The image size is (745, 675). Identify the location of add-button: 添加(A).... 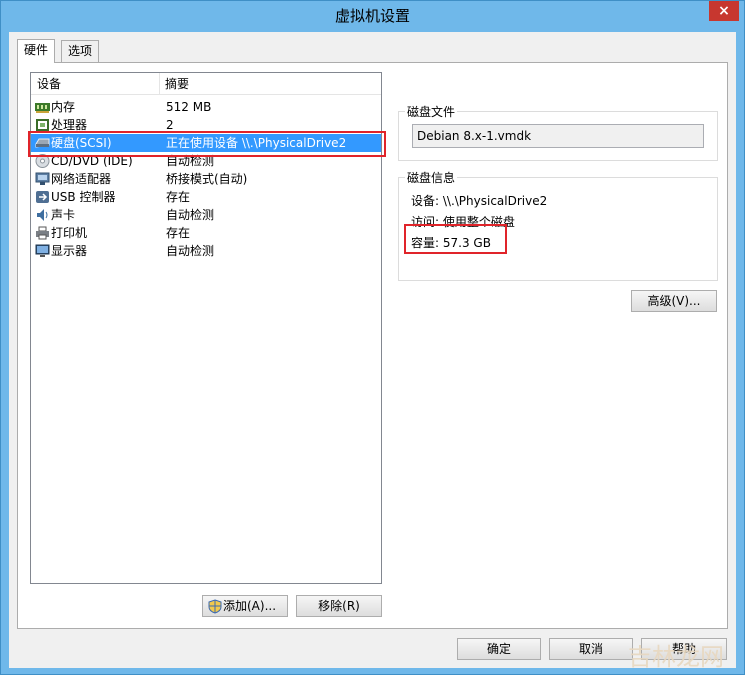
(245, 606).